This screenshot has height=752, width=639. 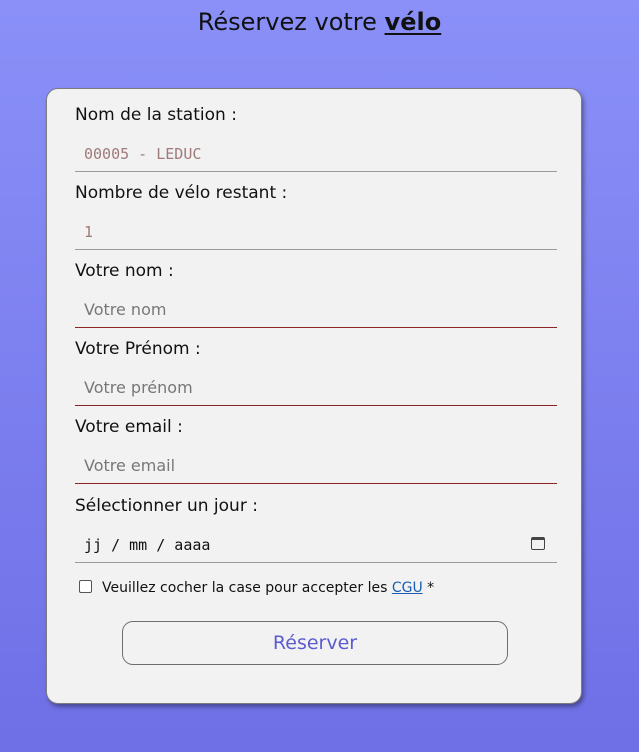 What do you see at coordinates (287, 22) in the screenshot?
I see `page-title-prefix: Réservez votre` at bounding box center [287, 22].